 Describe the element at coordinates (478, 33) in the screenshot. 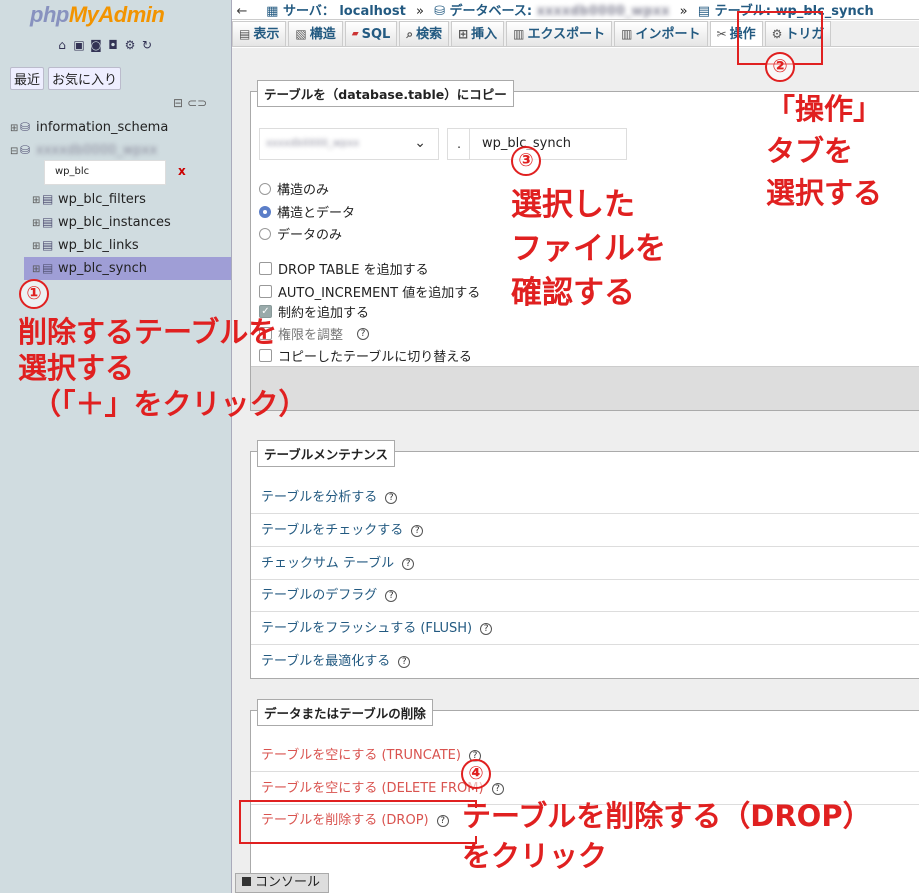

I see `tab-insert: ⊞ 挿入` at that location.